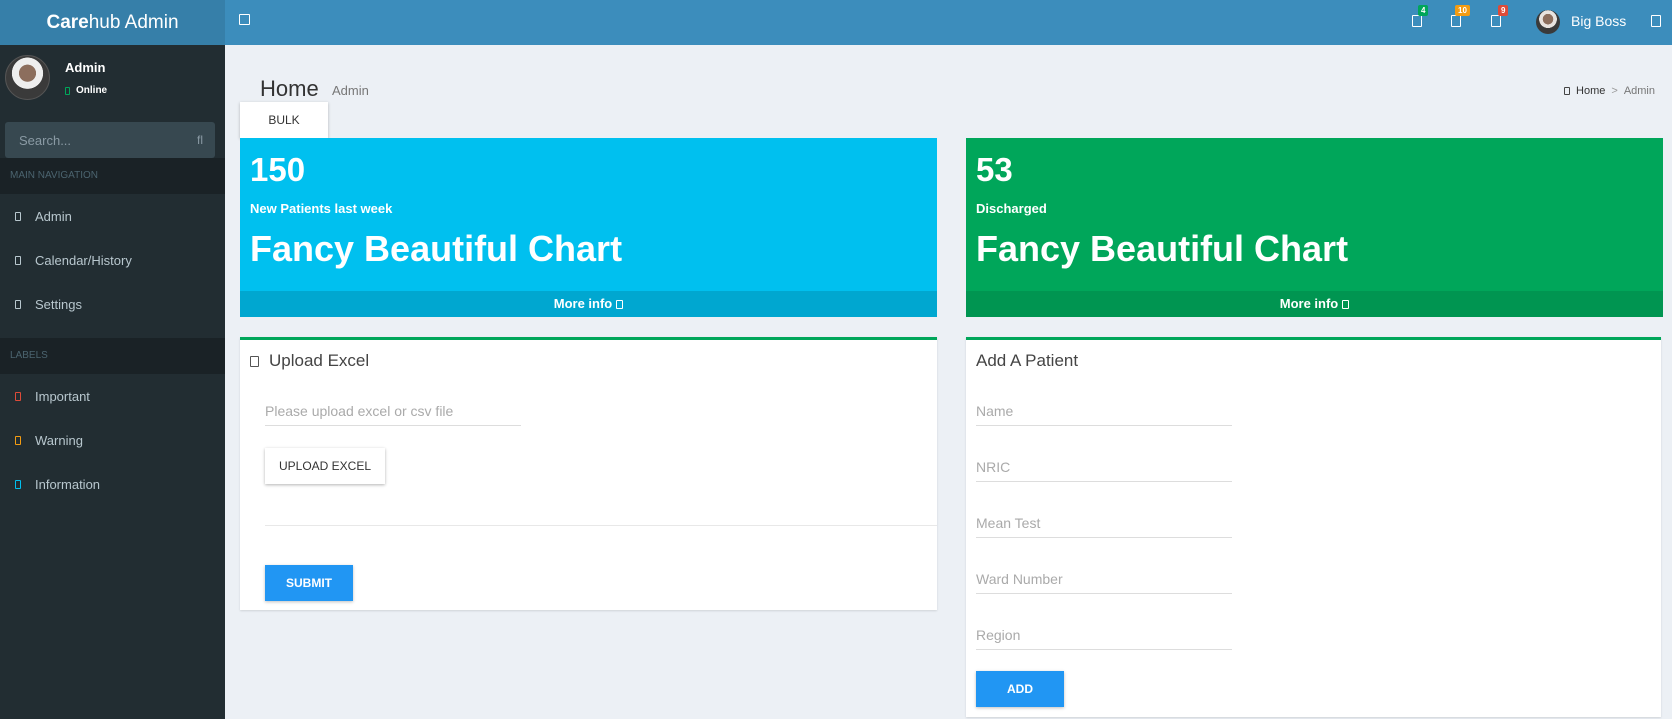  I want to click on stat-number: 53, so click(994, 169).